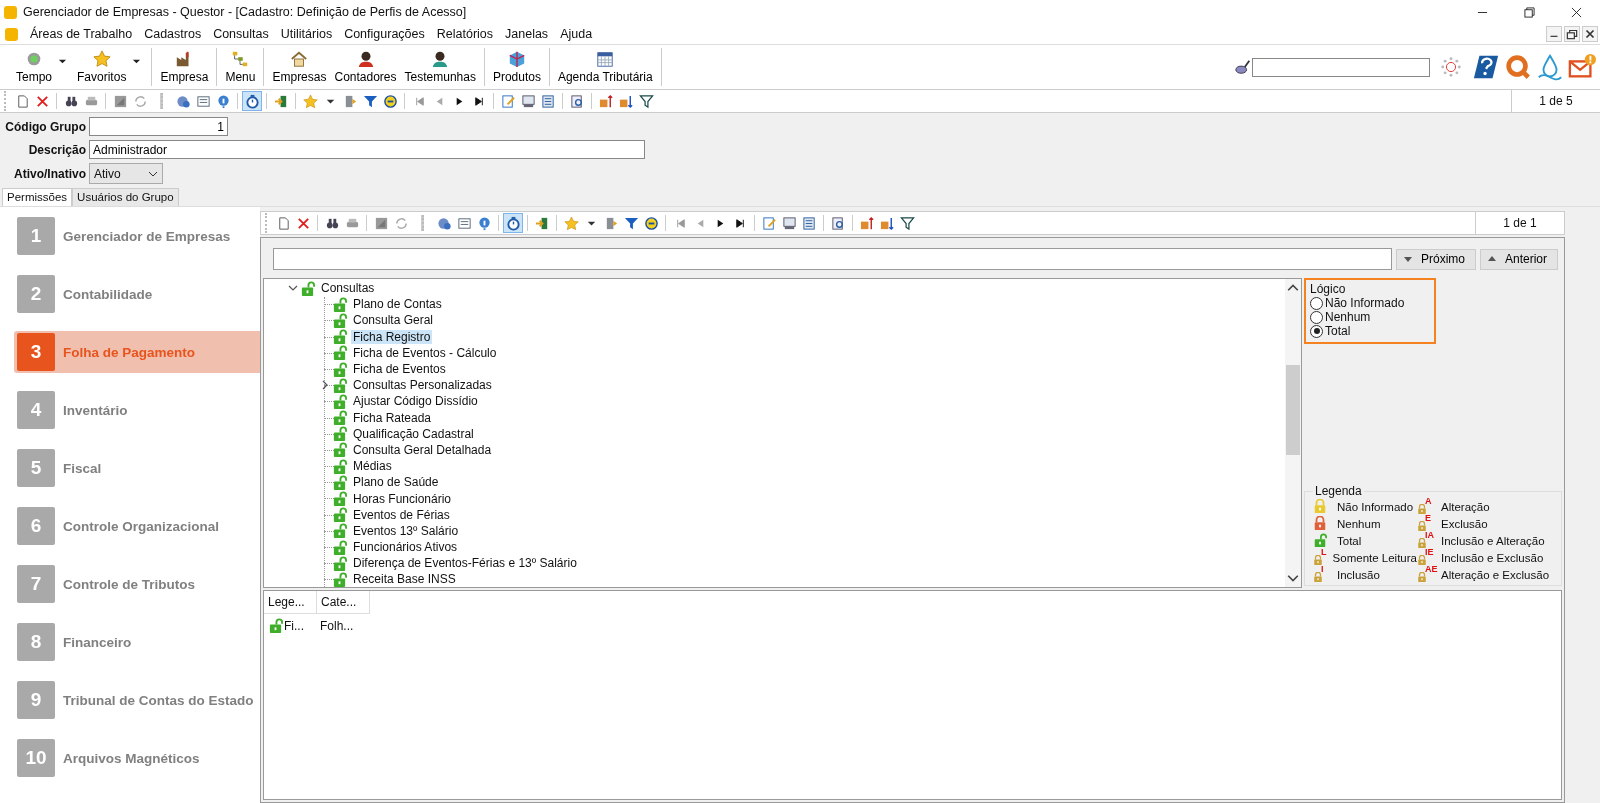 This screenshot has height=803, width=1600. Describe the element at coordinates (576, 34) in the screenshot. I see `menu-item: Ajuda` at that location.